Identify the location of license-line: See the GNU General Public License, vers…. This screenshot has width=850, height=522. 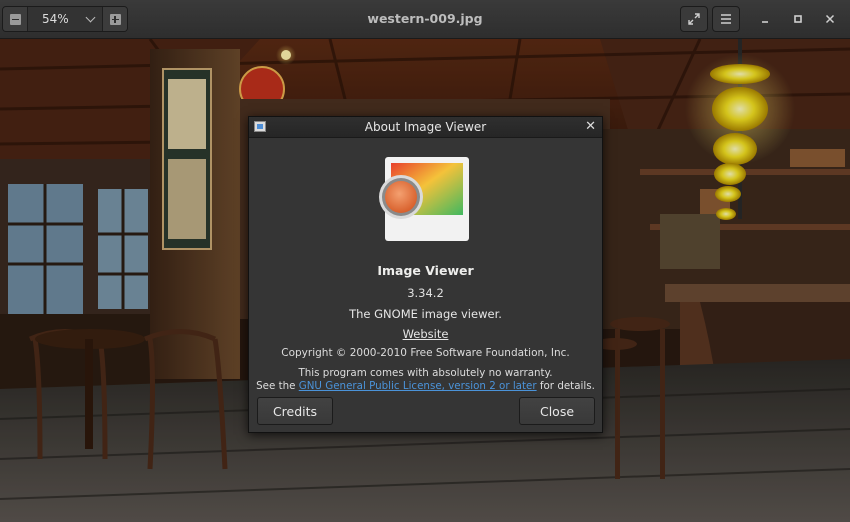
(425, 386).